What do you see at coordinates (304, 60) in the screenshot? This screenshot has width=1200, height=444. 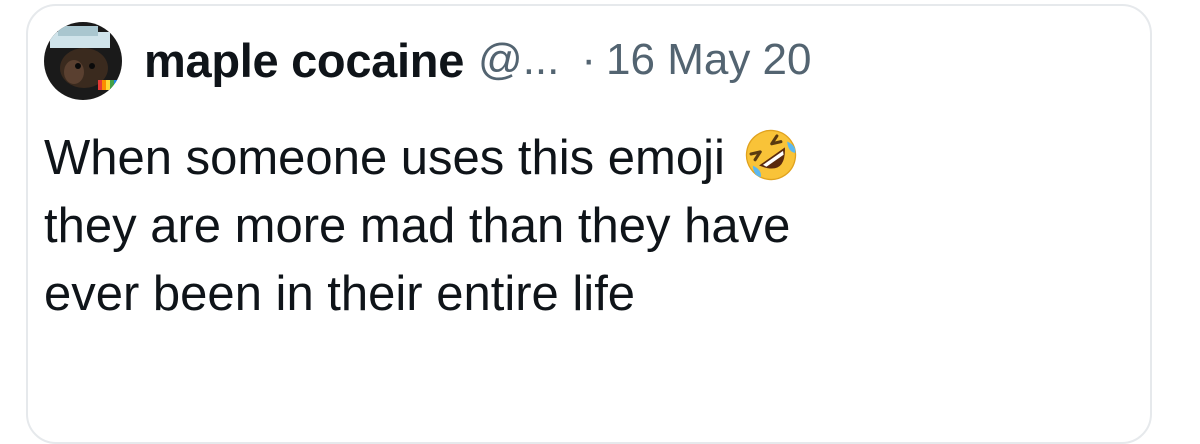 I see `display-name: maple cocaine` at bounding box center [304, 60].